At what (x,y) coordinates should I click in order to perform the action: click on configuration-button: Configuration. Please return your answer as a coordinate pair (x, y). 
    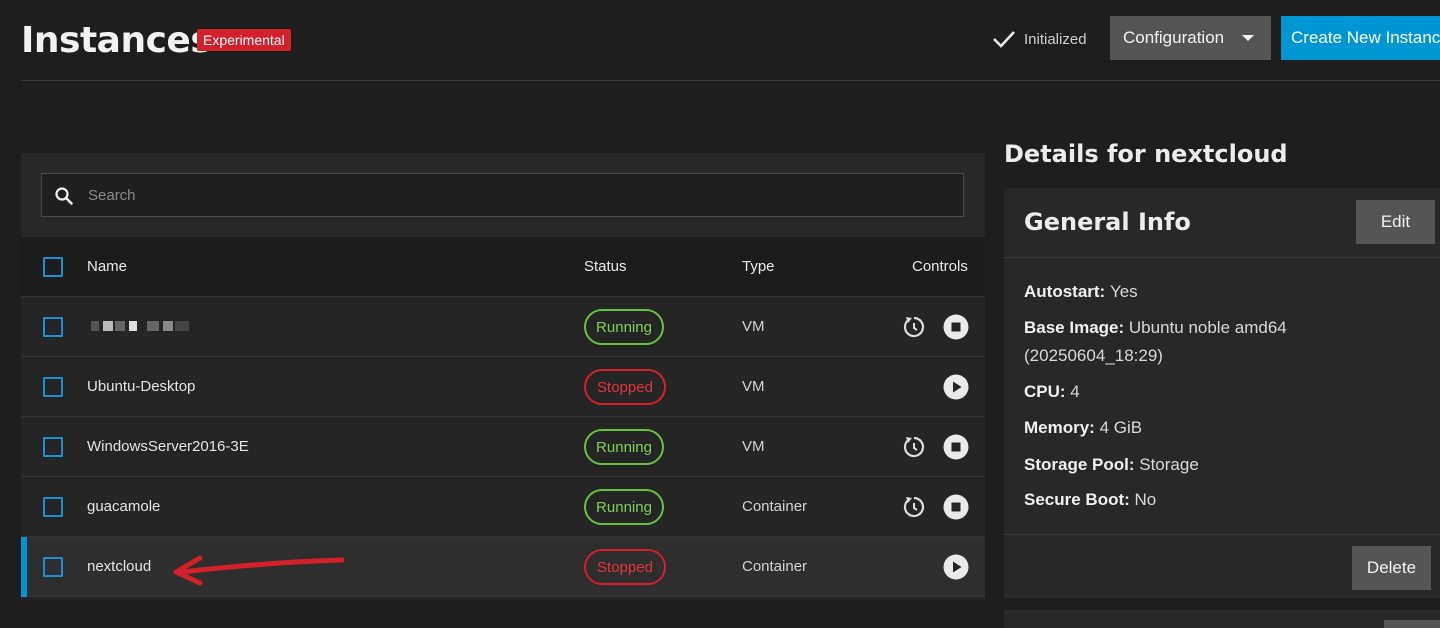
    Looking at the image, I should click on (1190, 38).